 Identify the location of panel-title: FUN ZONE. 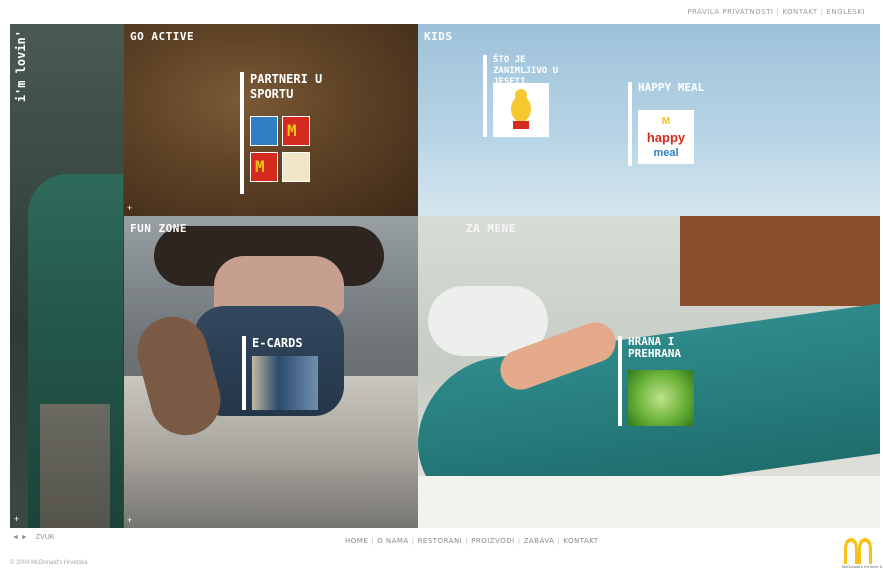
(158, 228).